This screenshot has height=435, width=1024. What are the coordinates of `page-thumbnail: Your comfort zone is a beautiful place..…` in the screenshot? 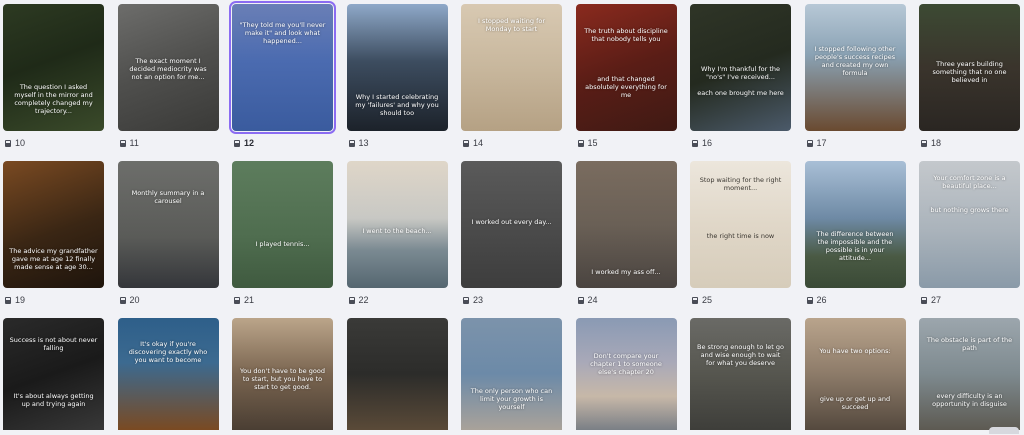 It's located at (969, 224).